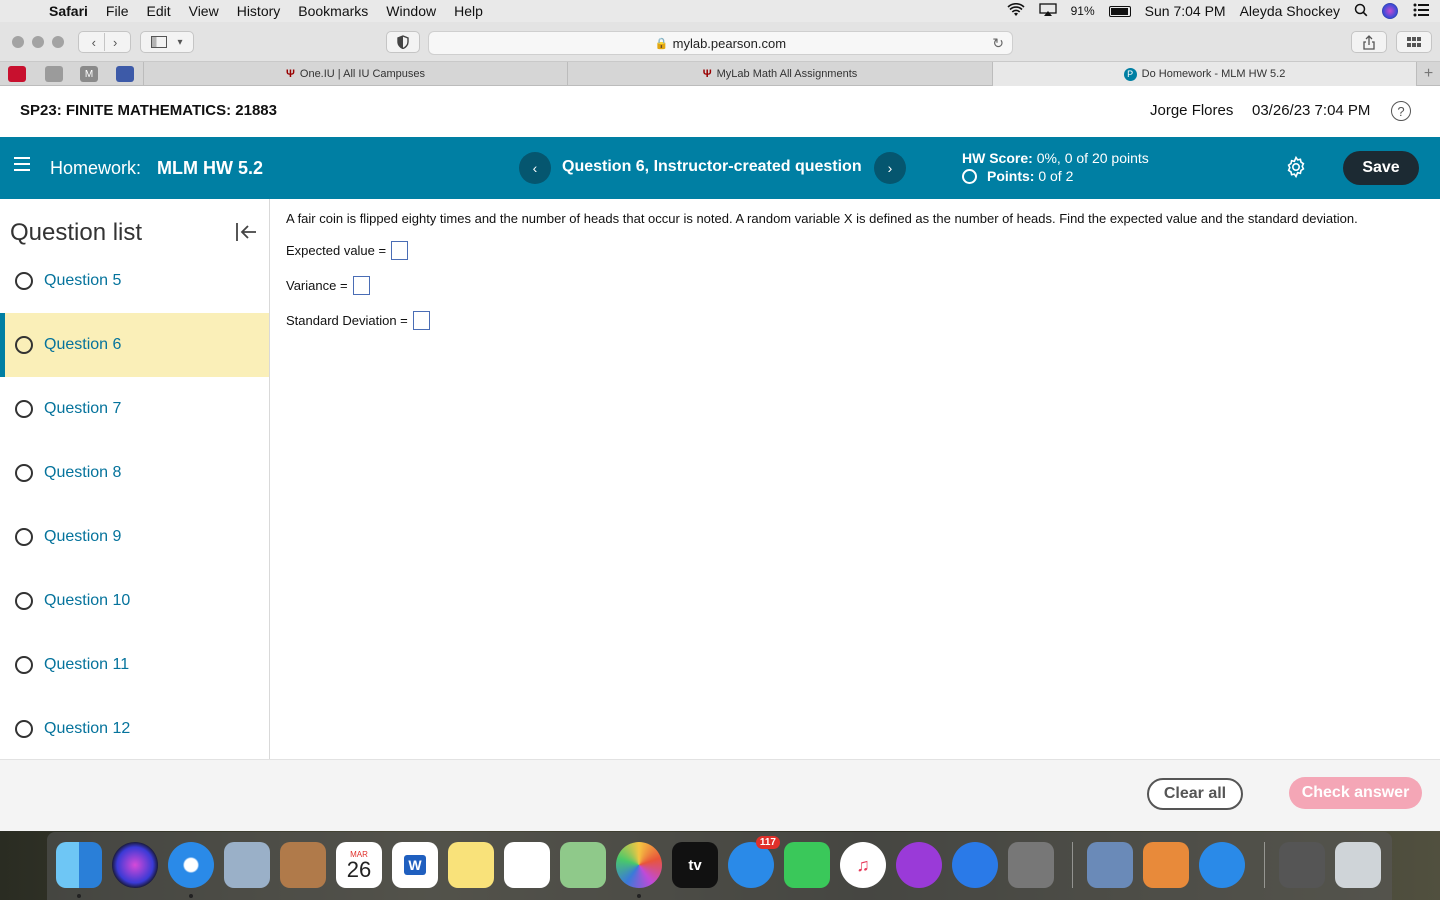  Describe the element at coordinates (1055, 158) in the screenshot. I see `hw-score: HW Score: 0%, 0 of 20 points` at that location.